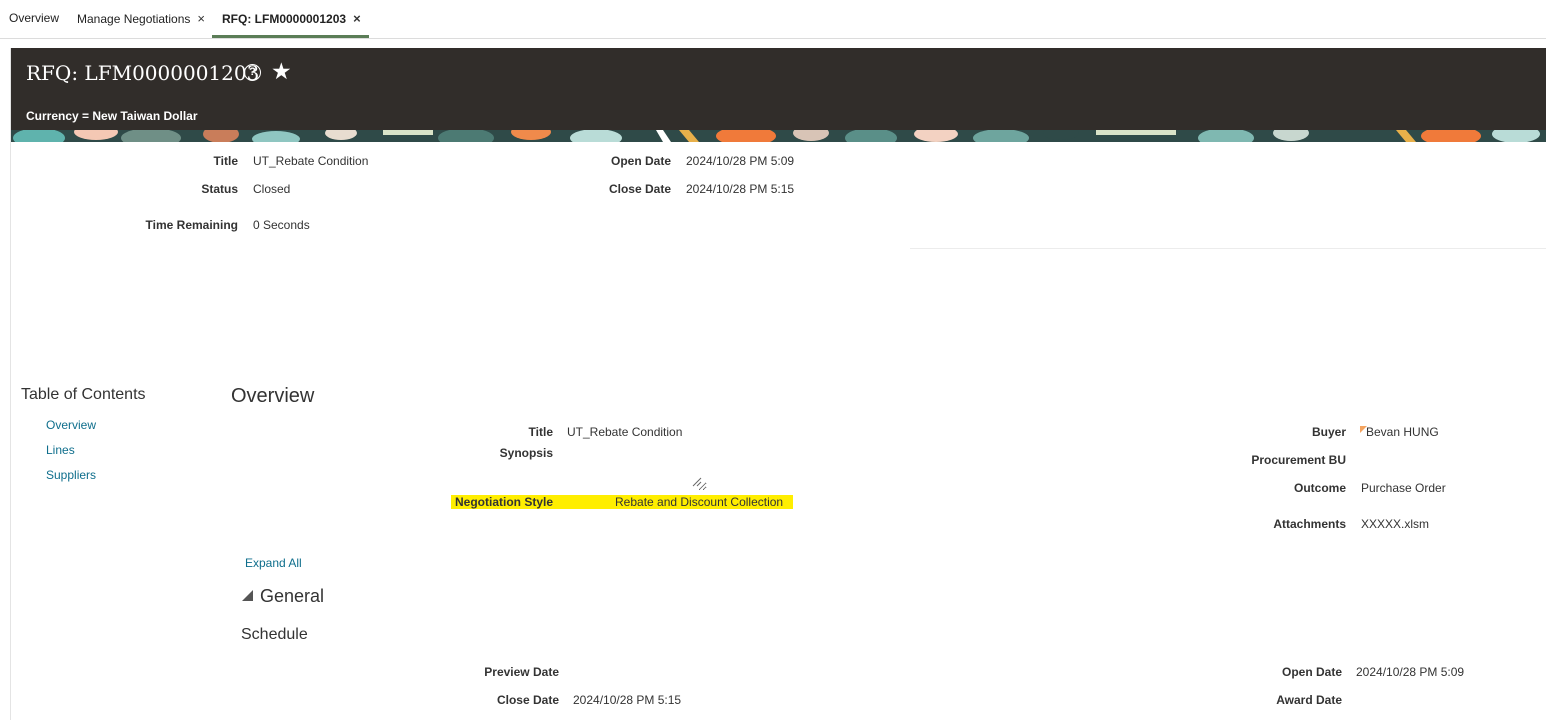 The width and height of the screenshot is (1546, 720). I want to click on summary-time-label: Time Remaining, so click(191, 225).